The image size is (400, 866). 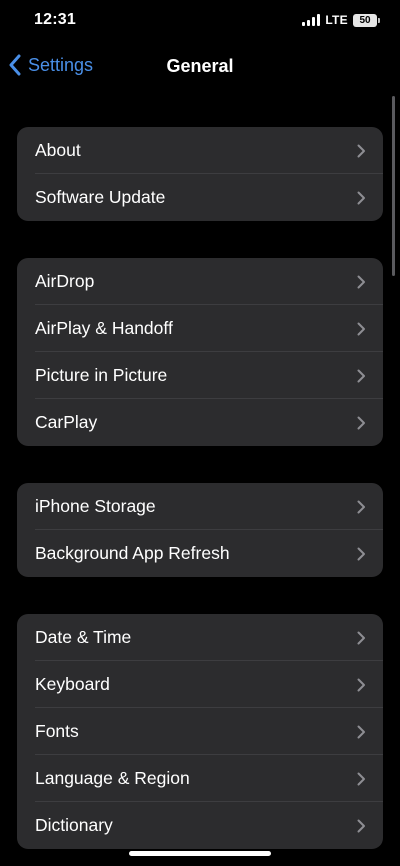 I want to click on network-type: LTE, so click(x=336, y=20).